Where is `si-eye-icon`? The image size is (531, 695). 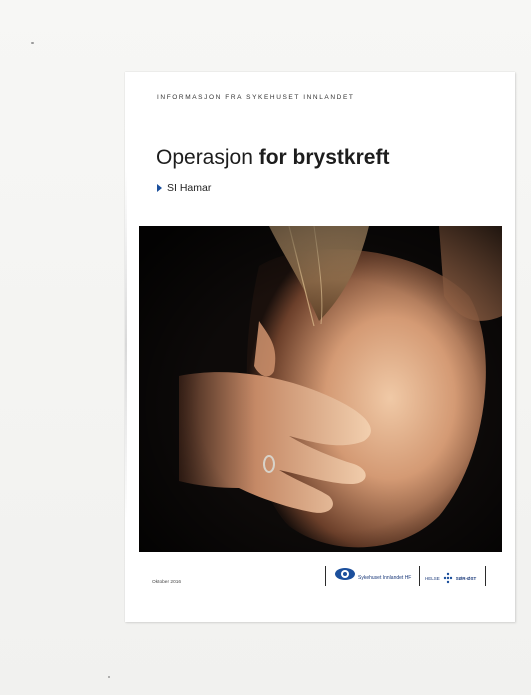 si-eye-icon is located at coordinates (345, 574).